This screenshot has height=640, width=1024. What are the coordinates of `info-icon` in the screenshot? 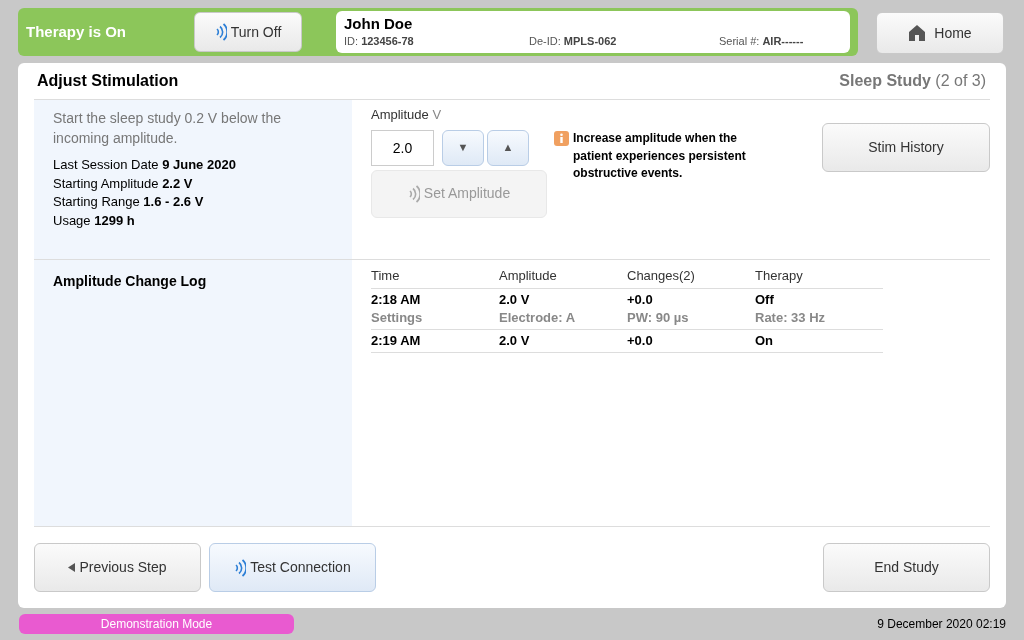 It's located at (561, 138).